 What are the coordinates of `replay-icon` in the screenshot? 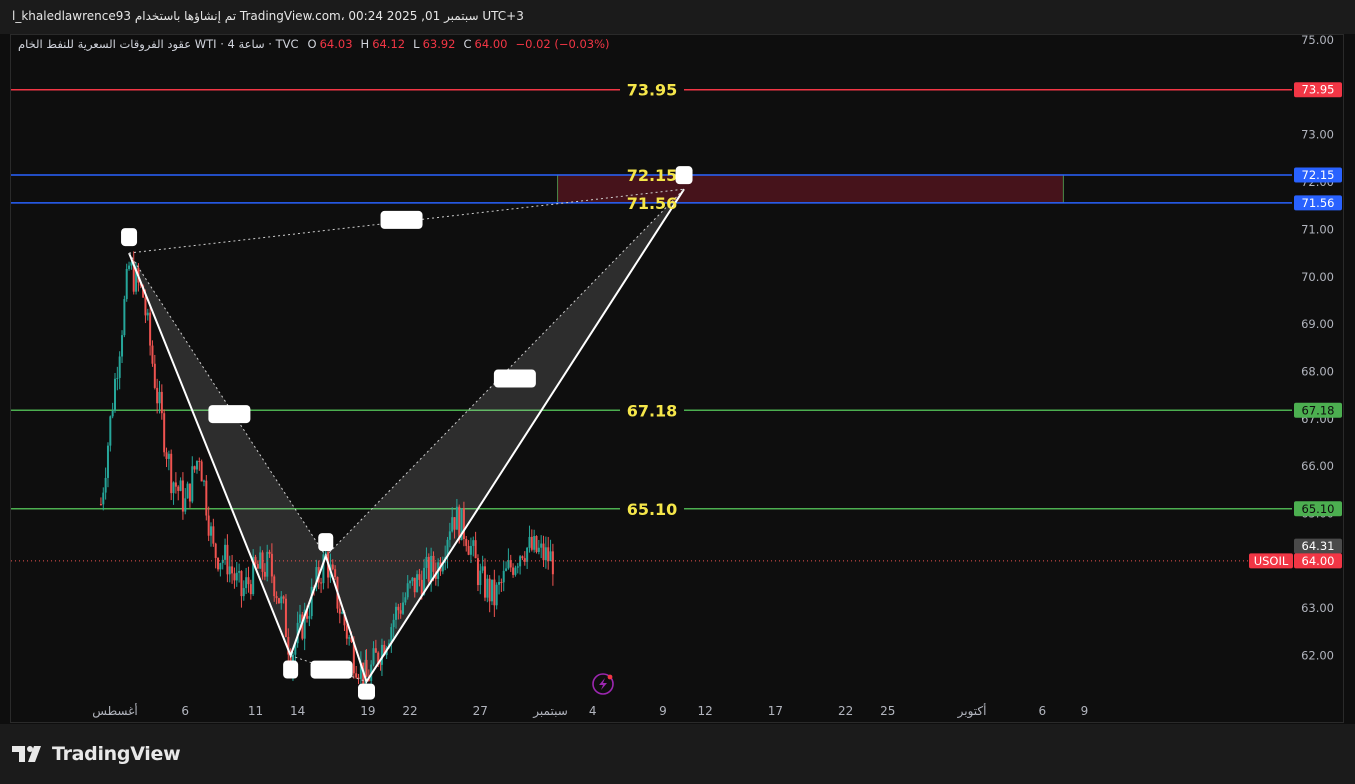 It's located at (603, 684).